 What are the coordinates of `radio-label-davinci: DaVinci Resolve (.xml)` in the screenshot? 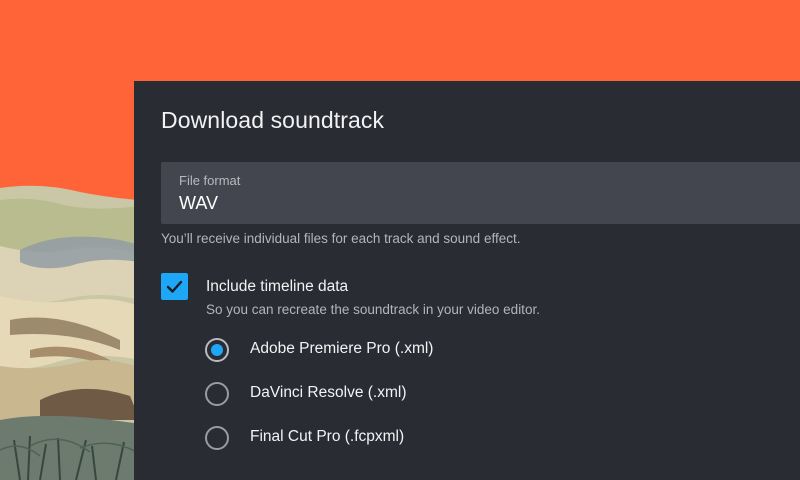 It's located at (328, 392).